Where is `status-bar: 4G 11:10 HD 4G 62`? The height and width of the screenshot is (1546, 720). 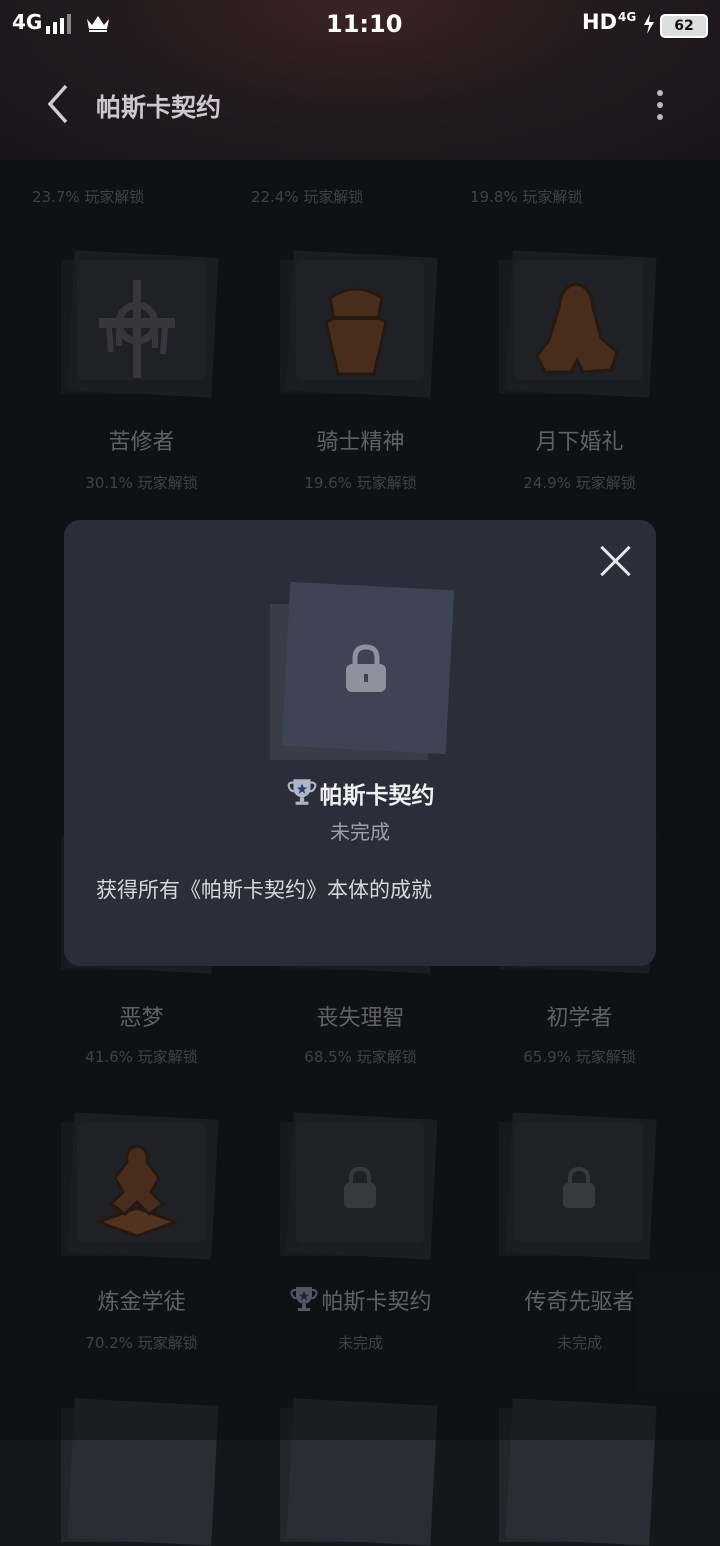
status-bar: 4G 11:10 HD 4G 62 is located at coordinates (360, 25).